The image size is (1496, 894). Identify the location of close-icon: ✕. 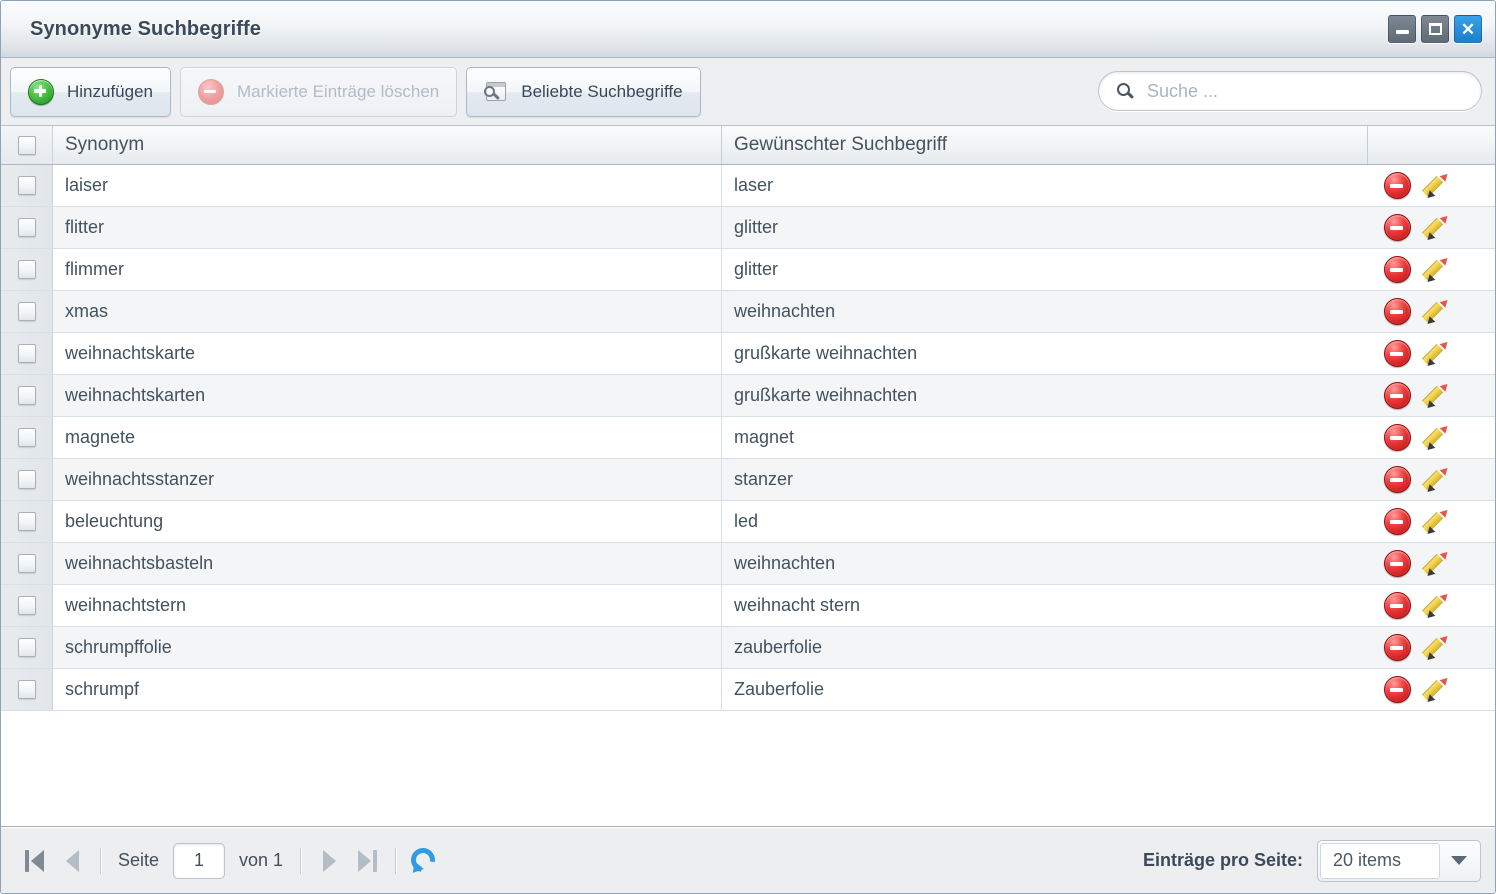
(1468, 29).